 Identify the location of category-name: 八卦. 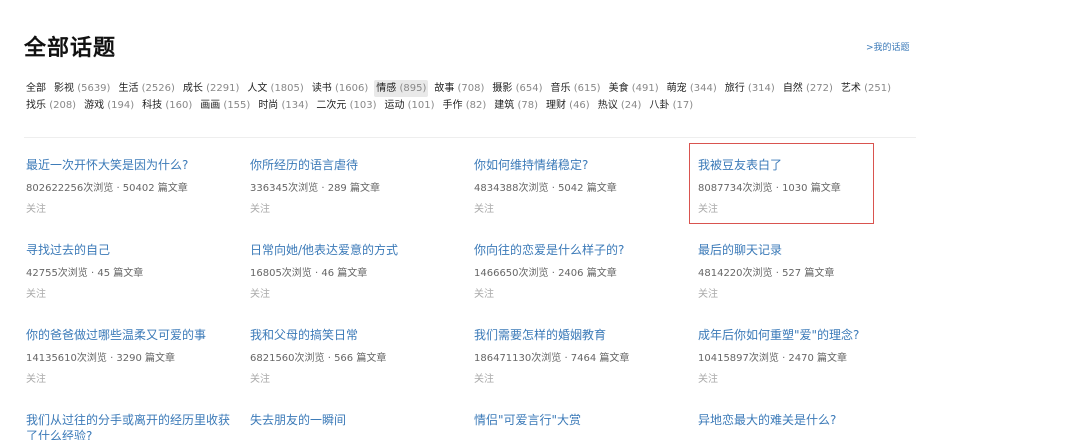
(659, 105).